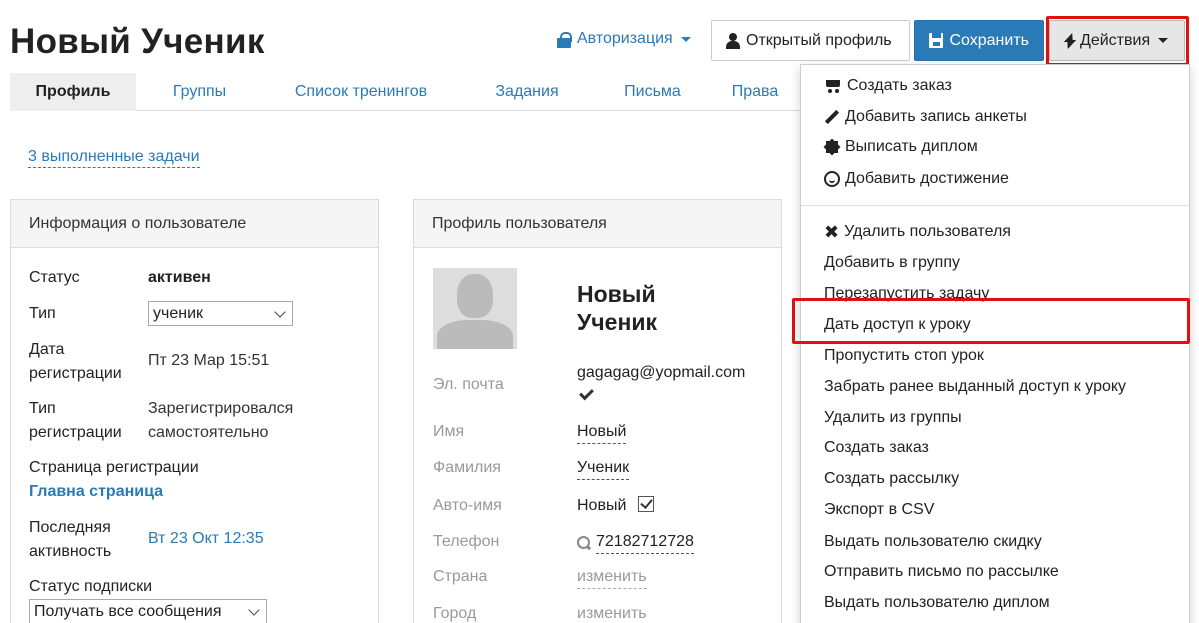 This screenshot has height=623, width=1199. I want to click on phone-label: Телефон, so click(466, 541).